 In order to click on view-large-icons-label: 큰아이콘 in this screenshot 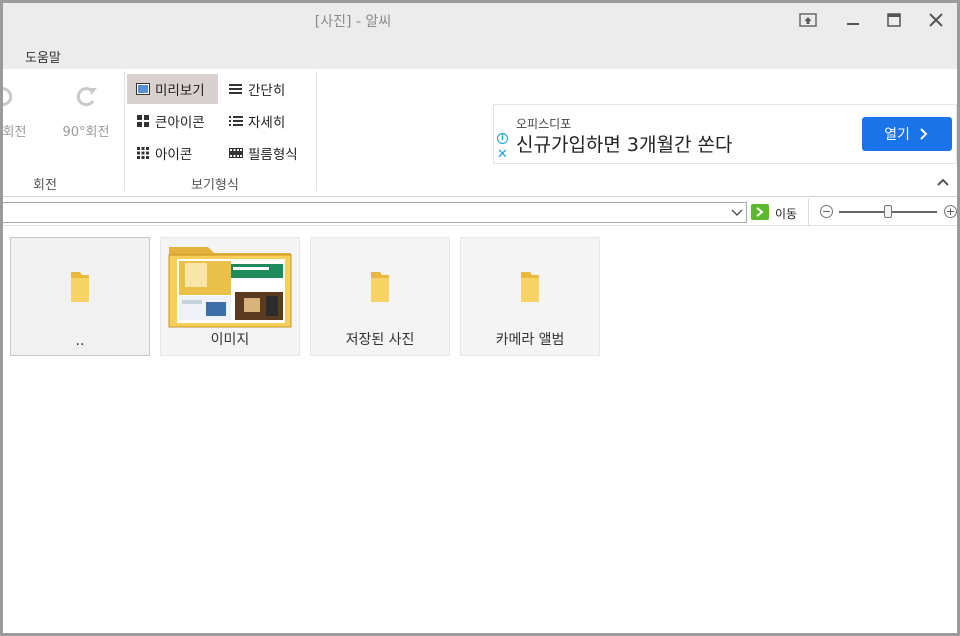, I will do `click(180, 123)`.